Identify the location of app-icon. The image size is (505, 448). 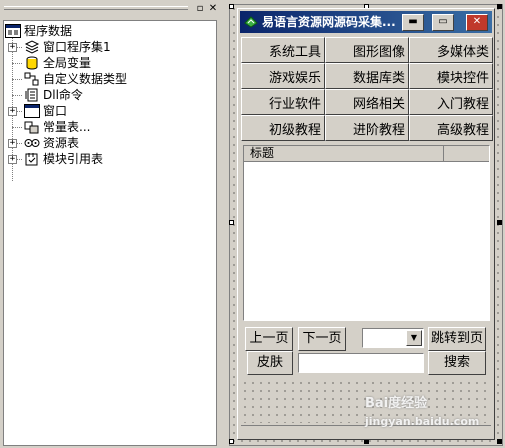
(251, 22).